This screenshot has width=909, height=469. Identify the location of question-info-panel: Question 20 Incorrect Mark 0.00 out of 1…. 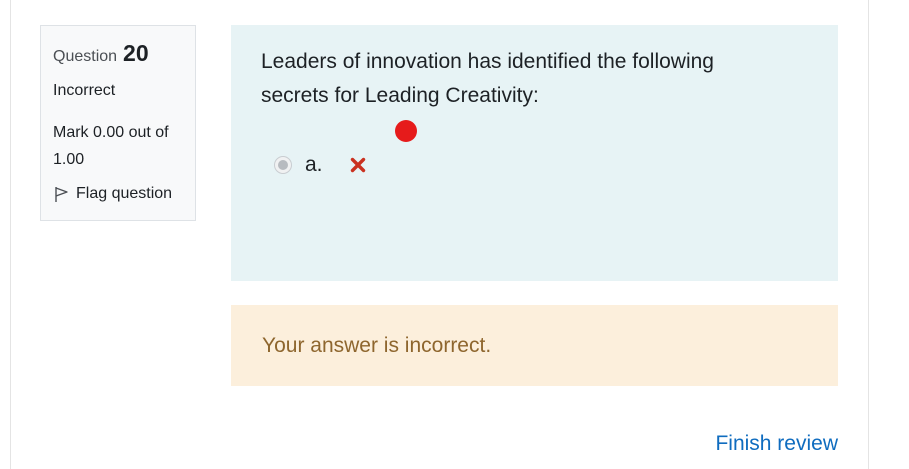
(118, 123).